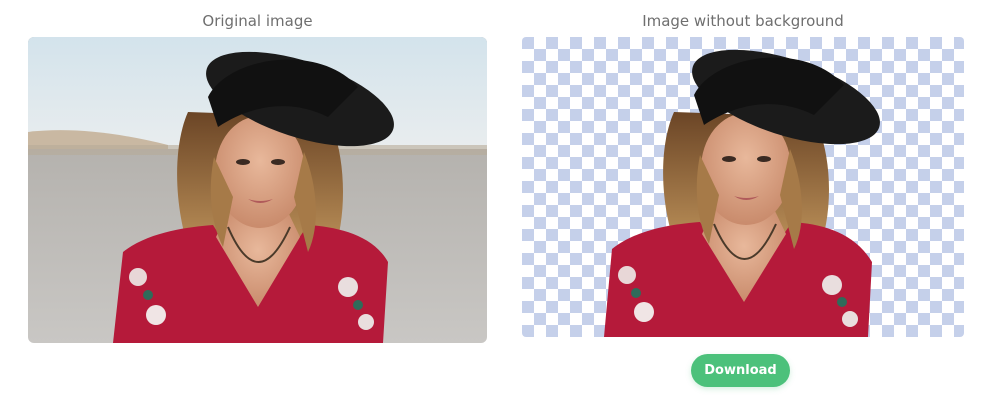 Image resolution: width=1000 pixels, height=400 pixels. Describe the element at coordinates (743, 21) in the screenshot. I see `cutout-image-caption: Image without background` at that location.